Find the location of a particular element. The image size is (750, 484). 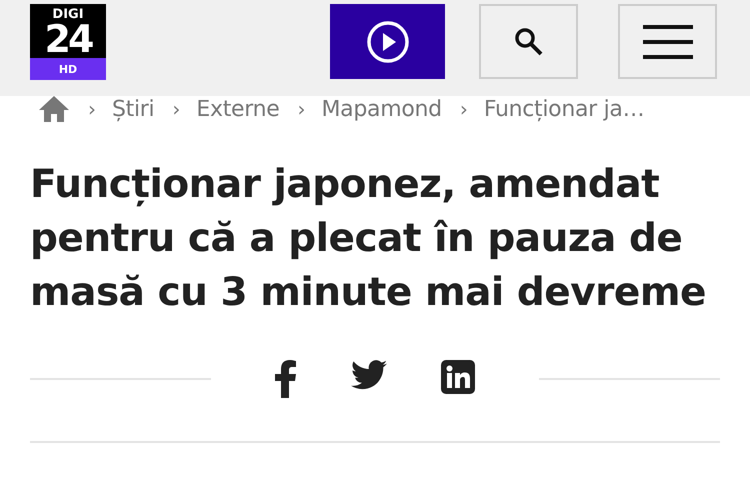

search-button is located at coordinates (528, 41).